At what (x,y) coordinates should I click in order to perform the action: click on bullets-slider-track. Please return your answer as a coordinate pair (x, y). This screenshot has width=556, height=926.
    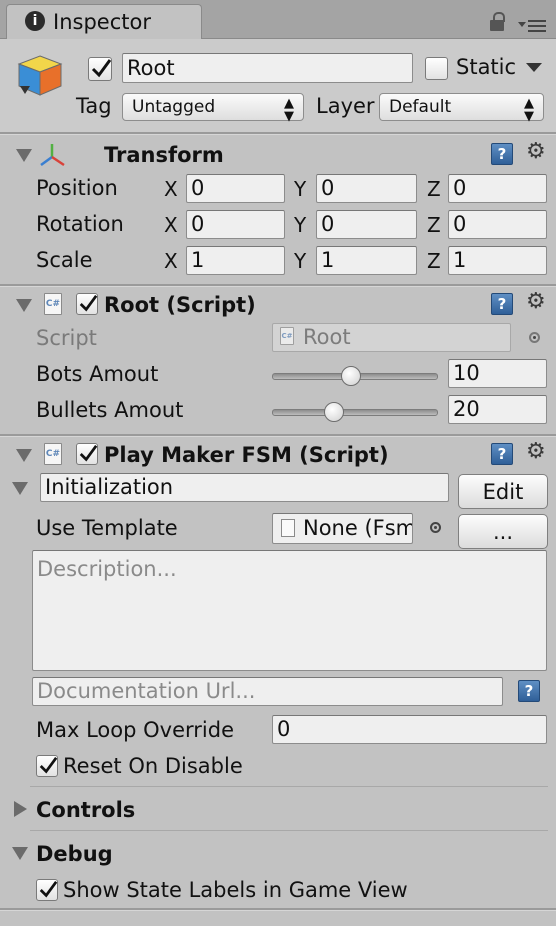
    Looking at the image, I should click on (355, 412).